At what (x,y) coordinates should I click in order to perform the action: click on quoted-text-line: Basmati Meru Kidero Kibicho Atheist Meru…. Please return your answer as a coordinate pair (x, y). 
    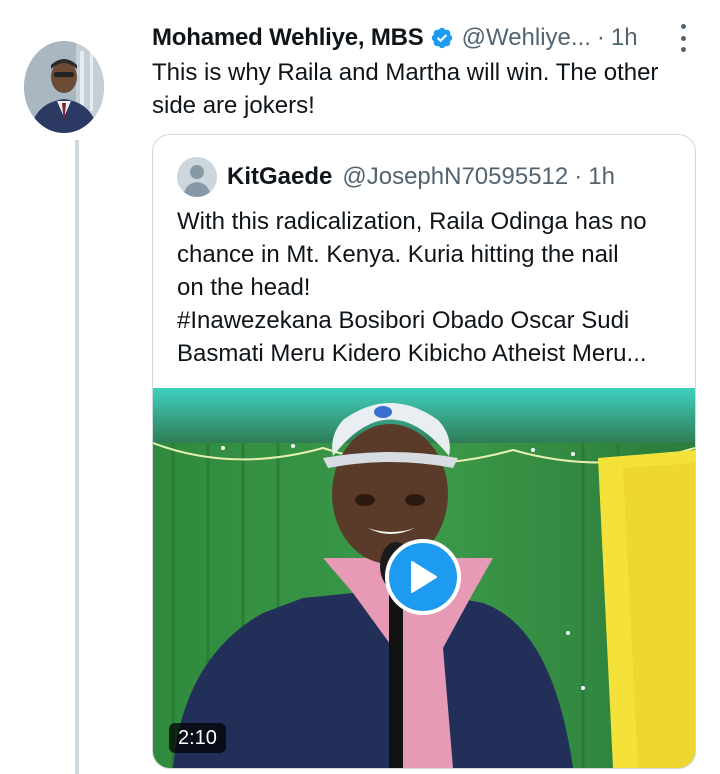
    Looking at the image, I should click on (412, 353).